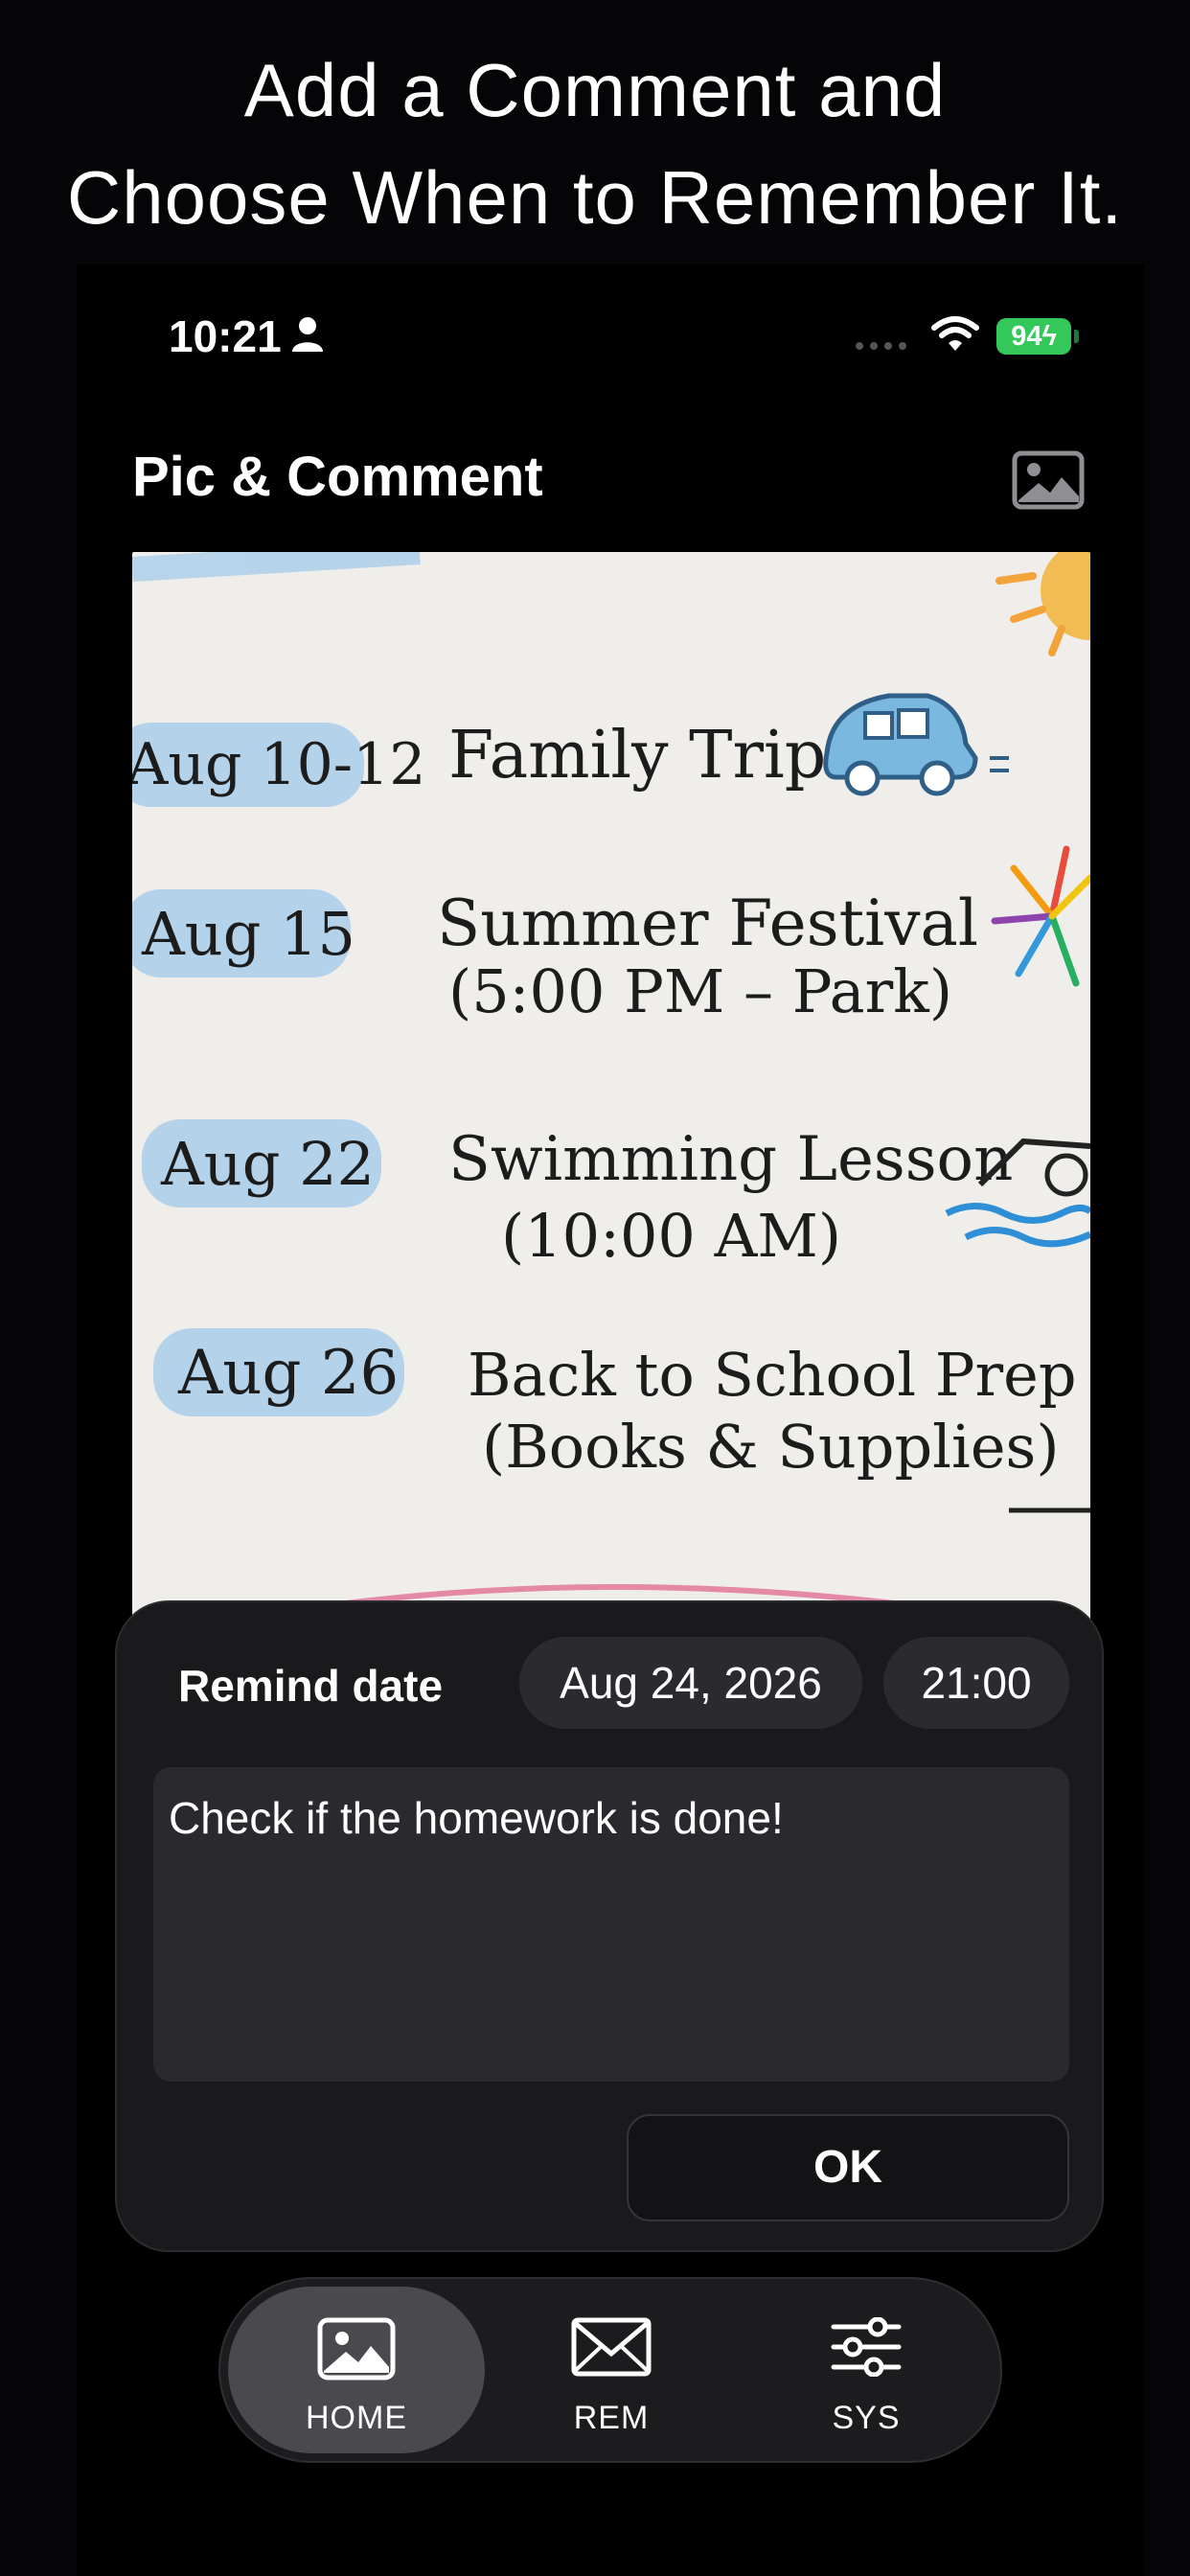 This screenshot has height=2576, width=1190. Describe the element at coordinates (916, 744) in the screenshot. I see `car-icon` at that location.